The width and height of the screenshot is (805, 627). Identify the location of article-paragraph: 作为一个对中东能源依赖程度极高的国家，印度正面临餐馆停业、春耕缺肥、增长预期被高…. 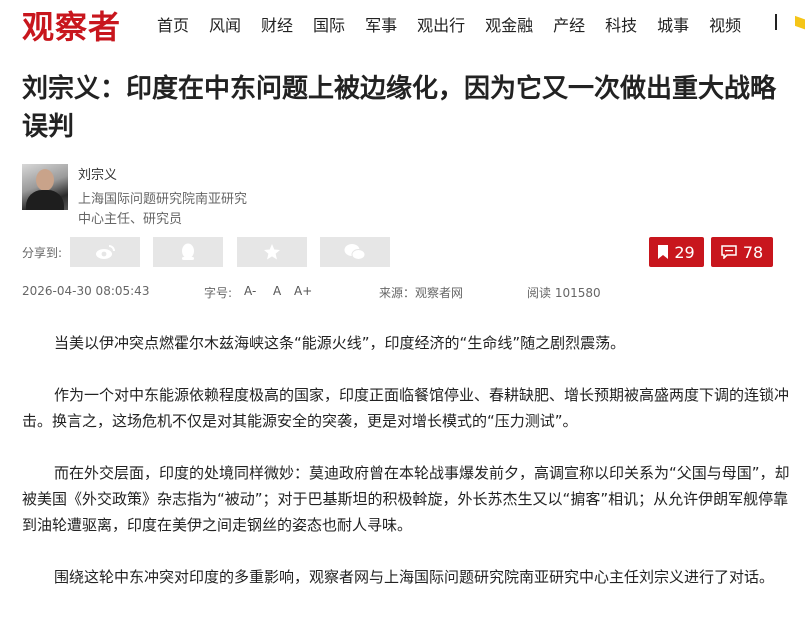
(406, 408).